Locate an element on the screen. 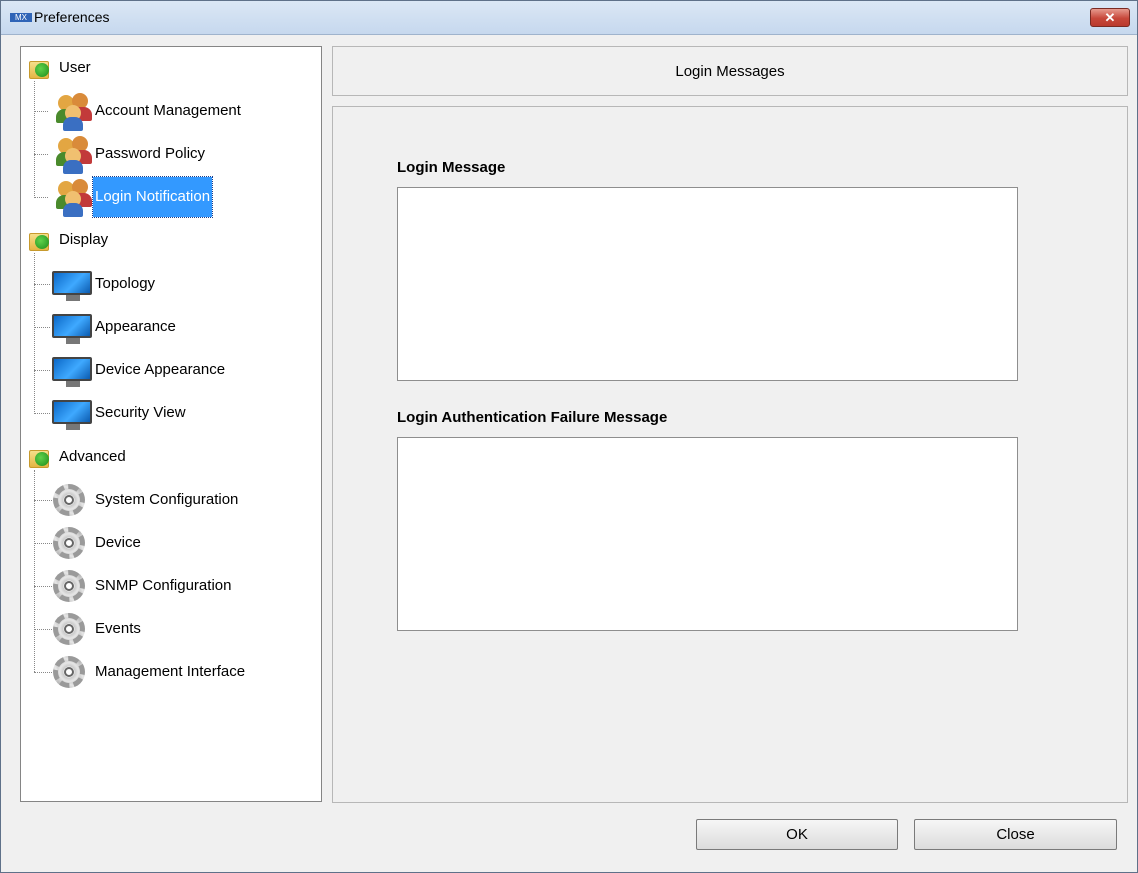 Image resolution: width=1138 pixels, height=873 pixels. tree-item-label: System Configuration is located at coordinates (167, 499).